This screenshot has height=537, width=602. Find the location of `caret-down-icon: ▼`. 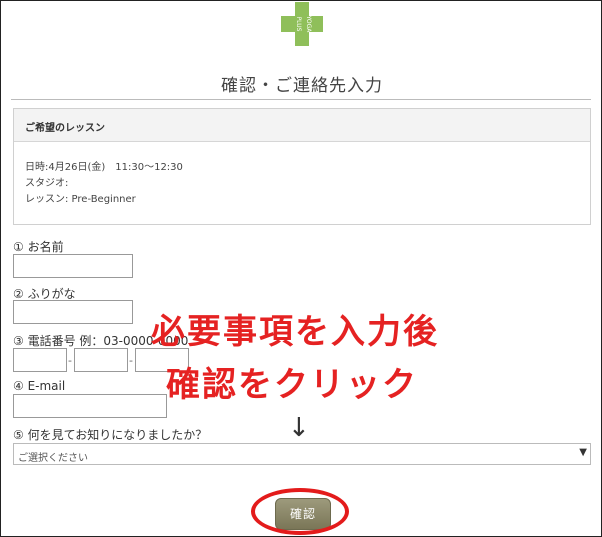

caret-down-icon: ▼ is located at coordinates (583, 452).